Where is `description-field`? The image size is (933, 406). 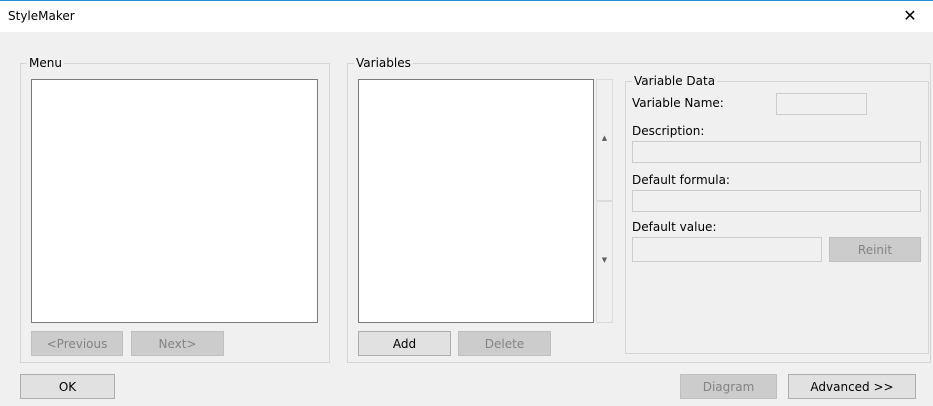 description-field is located at coordinates (776, 152).